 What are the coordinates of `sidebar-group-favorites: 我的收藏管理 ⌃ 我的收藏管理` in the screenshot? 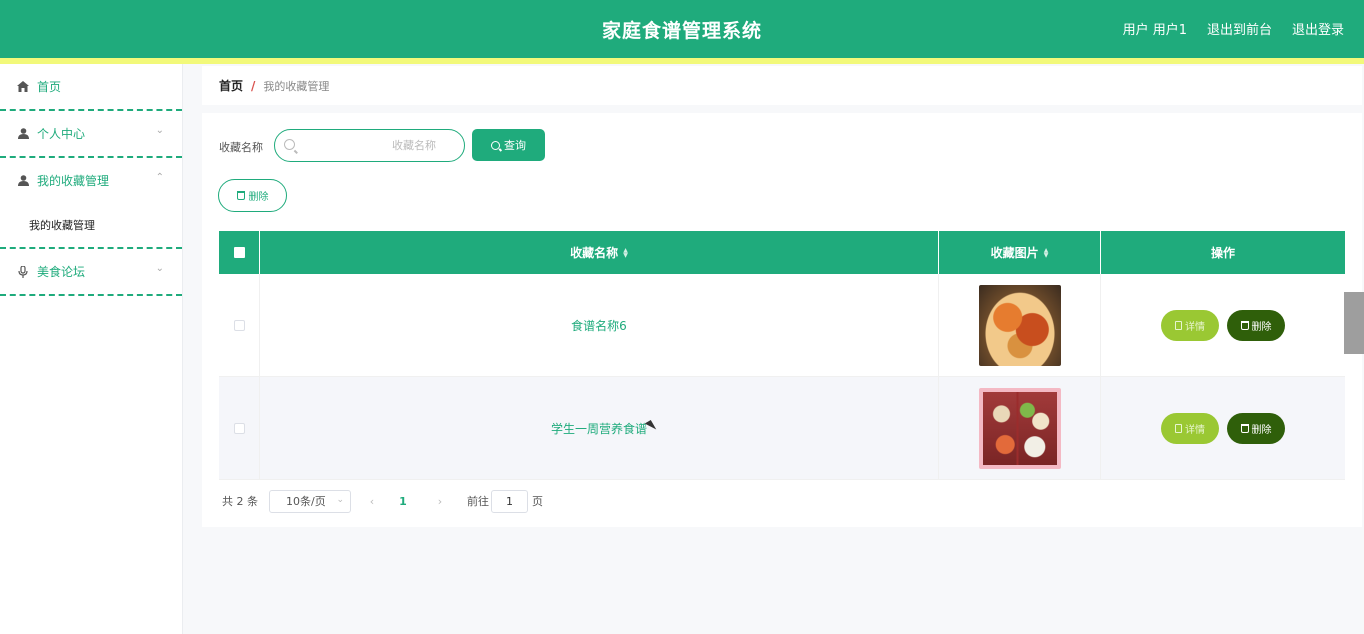 It's located at (91, 203).